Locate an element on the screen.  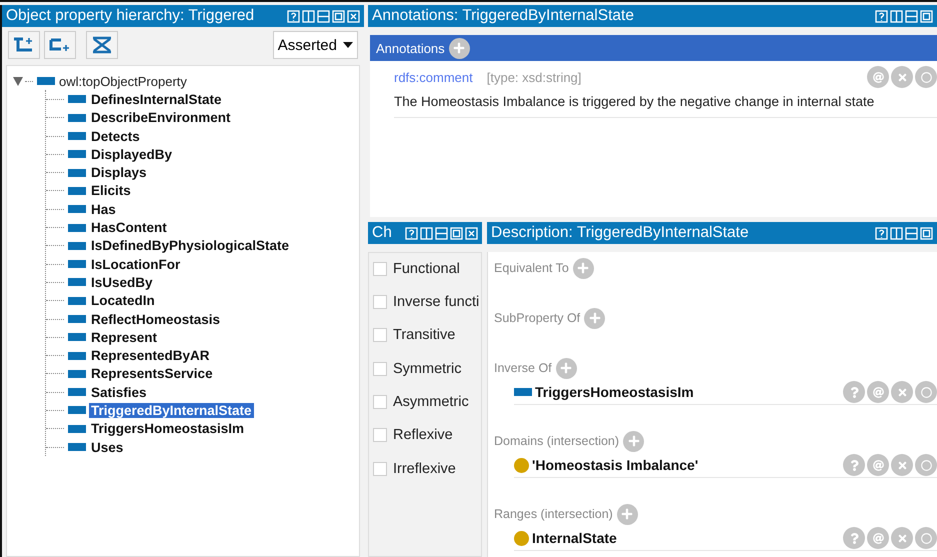
add-annotation-button is located at coordinates (459, 48).